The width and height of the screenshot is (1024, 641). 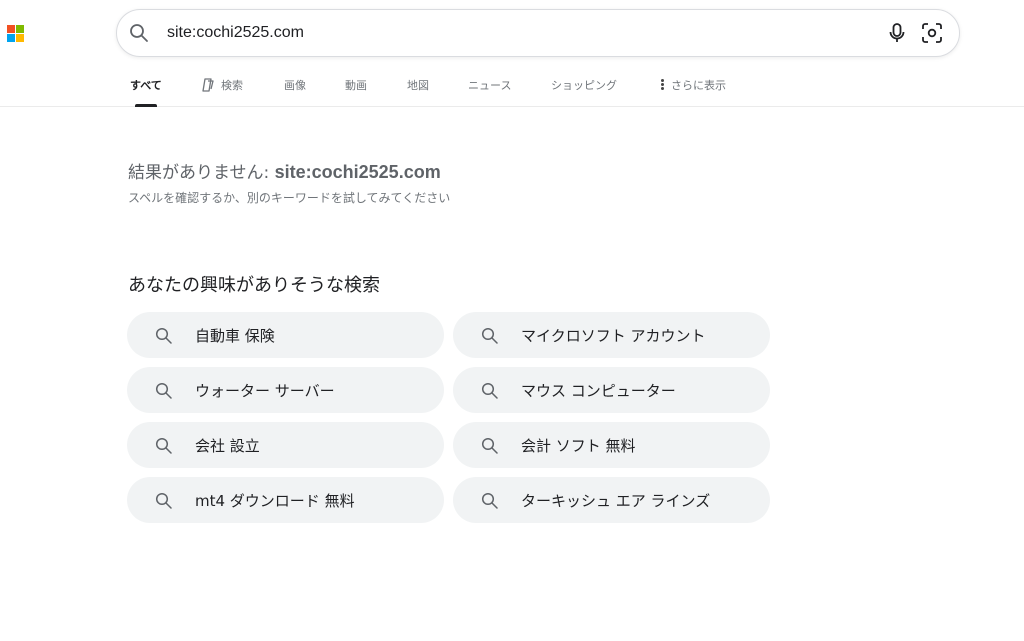 I want to click on tab-more: さらに表示, so click(x=693, y=92).